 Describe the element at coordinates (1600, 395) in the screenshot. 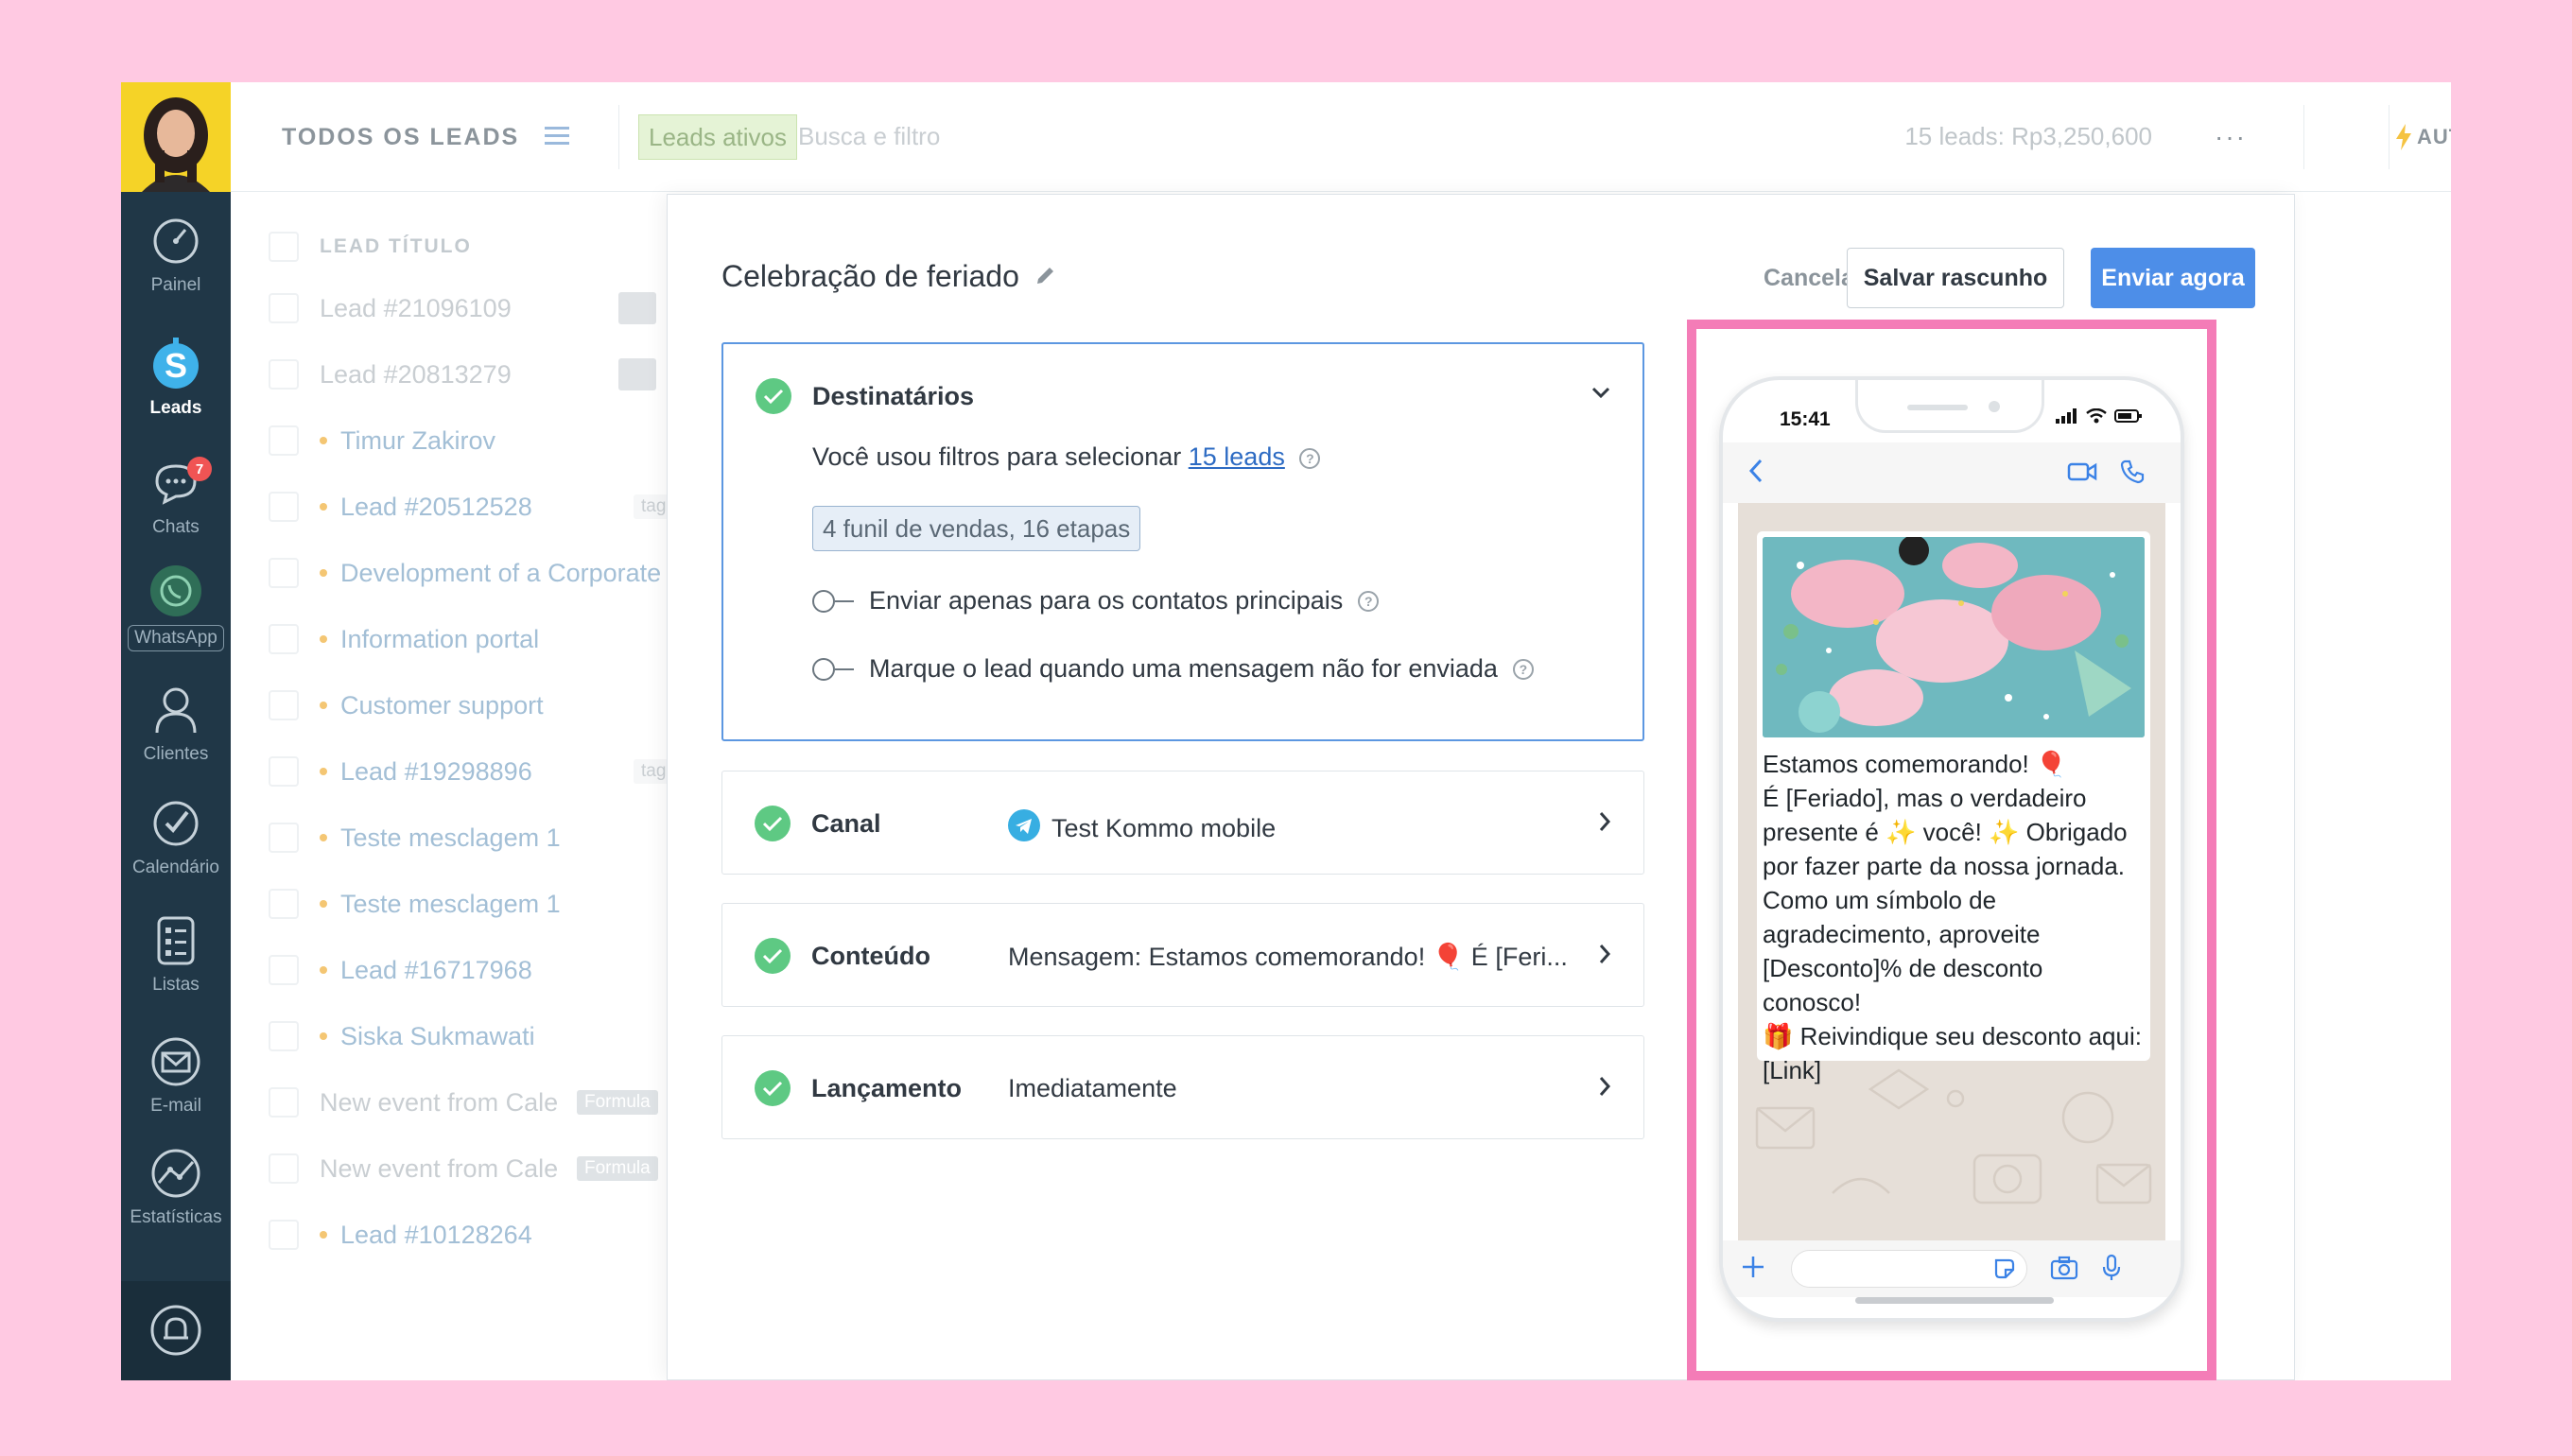

I see `chevron-down-icon` at that location.